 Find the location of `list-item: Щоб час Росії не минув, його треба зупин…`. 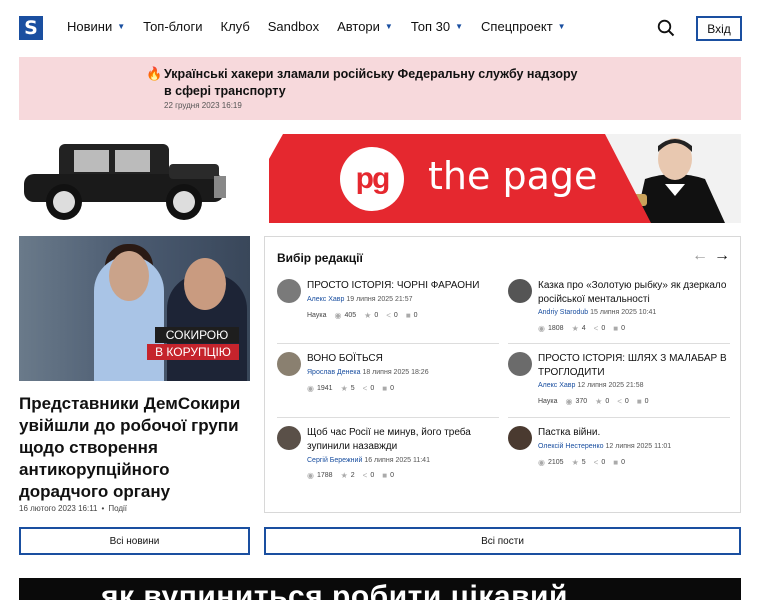

list-item: Щоб час Росії не минув, його треба зупин… is located at coordinates (388, 456).